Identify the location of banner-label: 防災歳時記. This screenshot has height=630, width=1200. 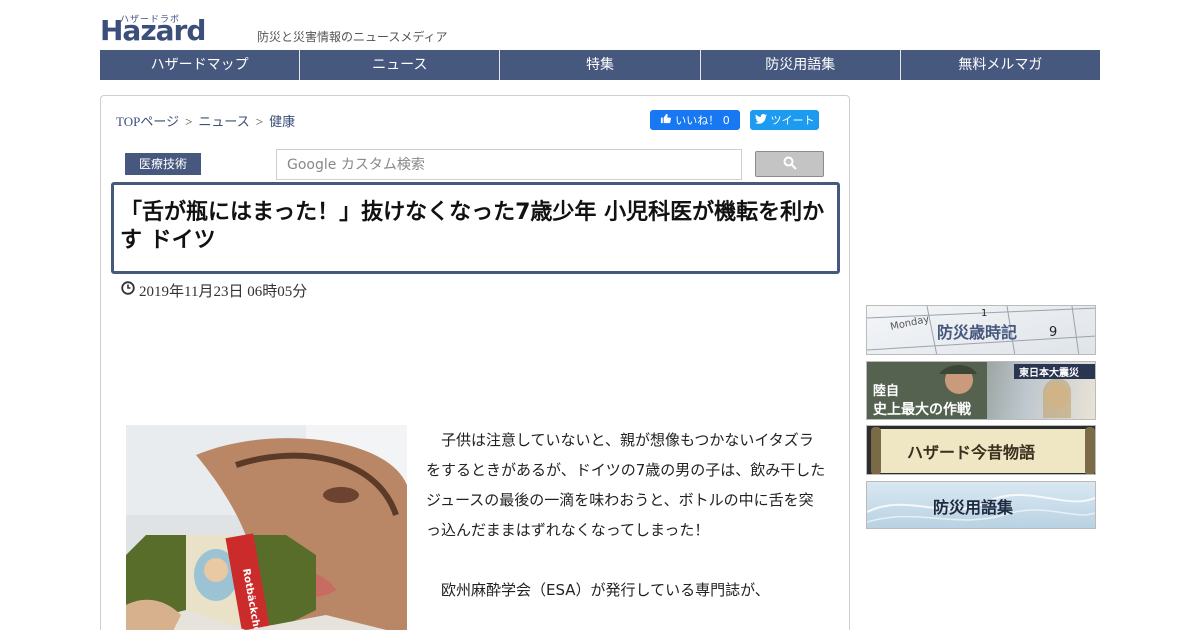
(977, 332).